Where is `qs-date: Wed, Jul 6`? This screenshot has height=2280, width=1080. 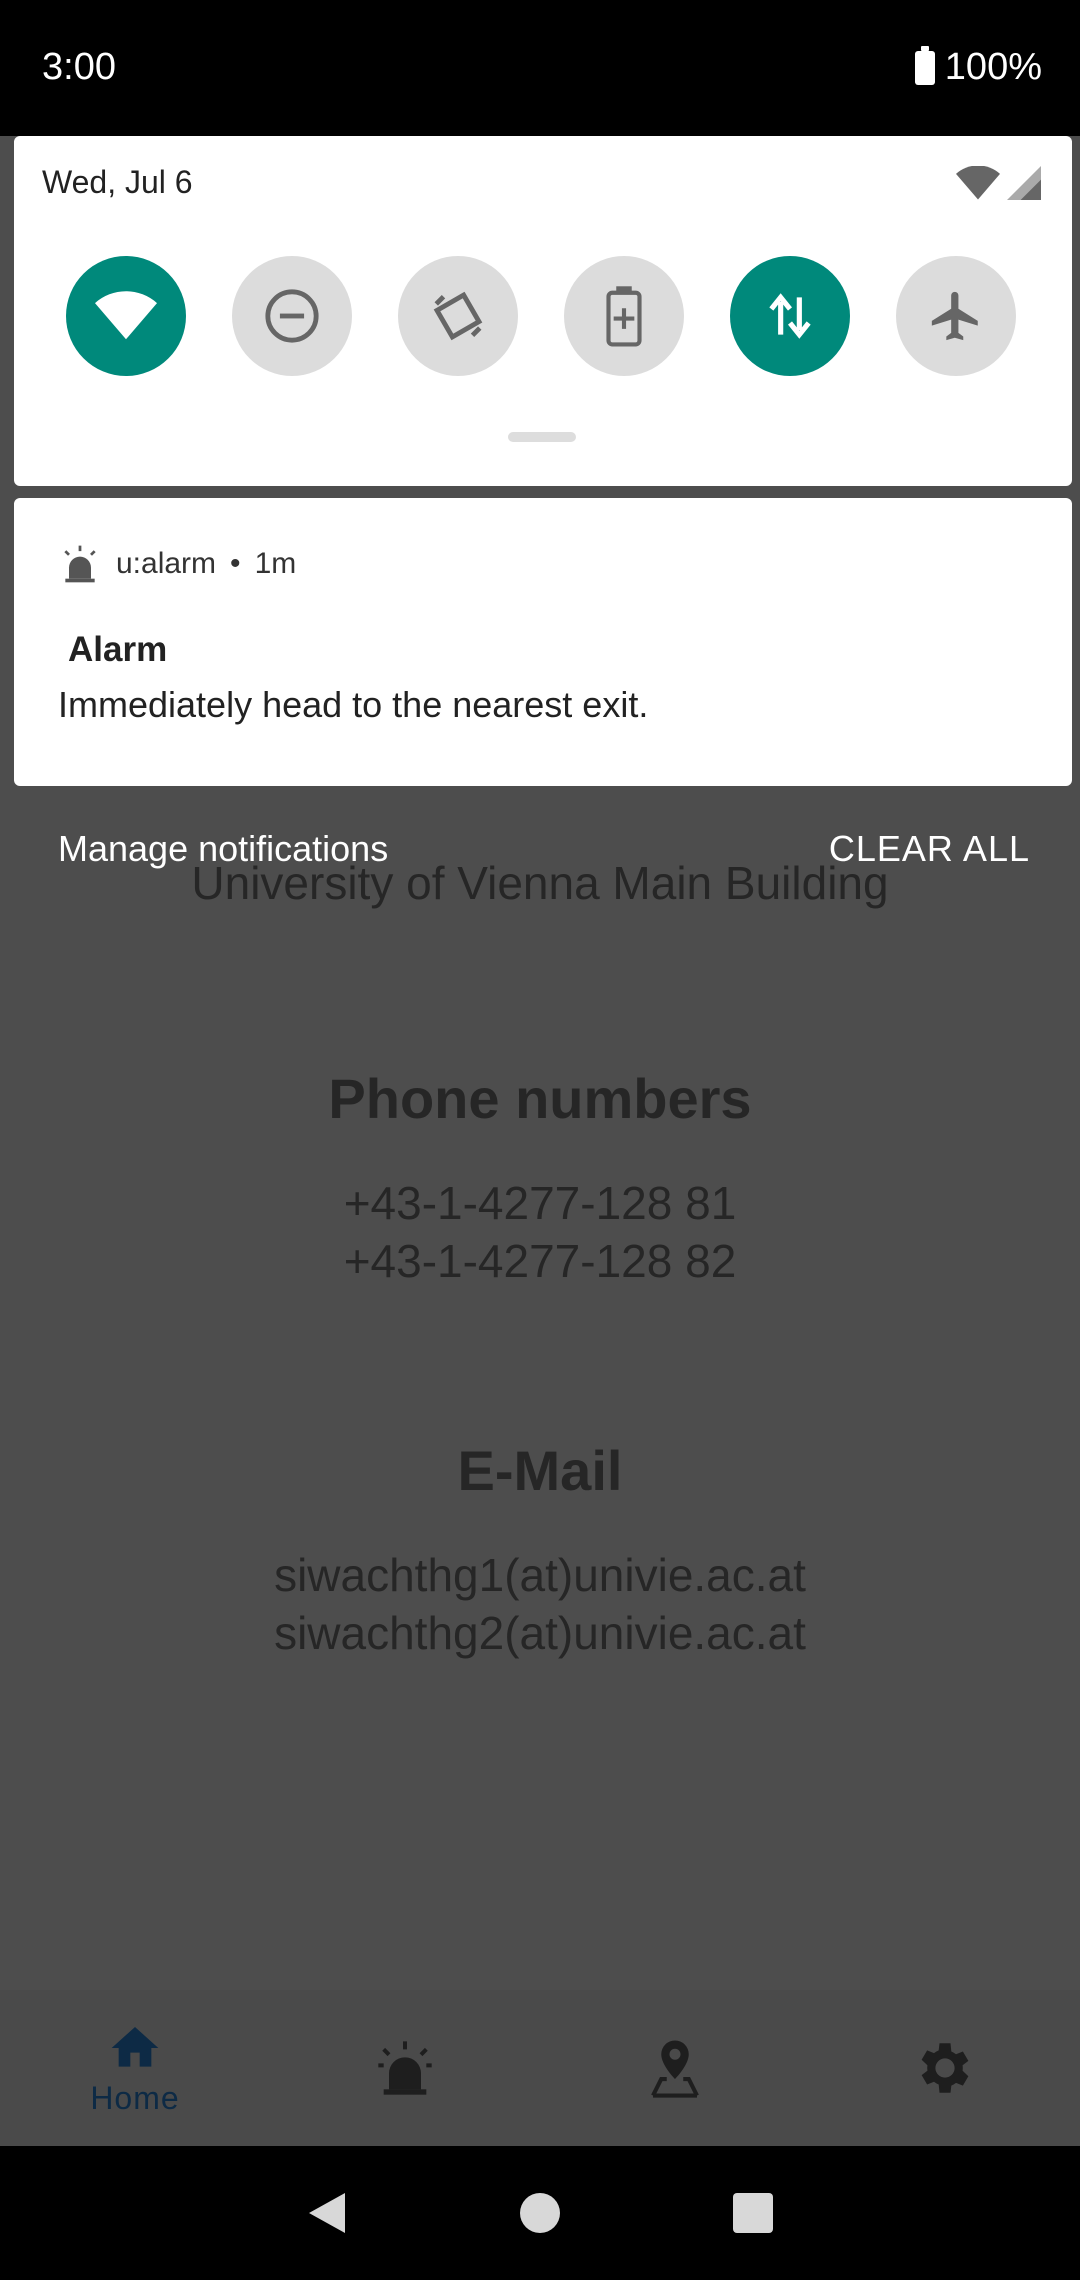
qs-date: Wed, Jul 6 is located at coordinates (117, 182).